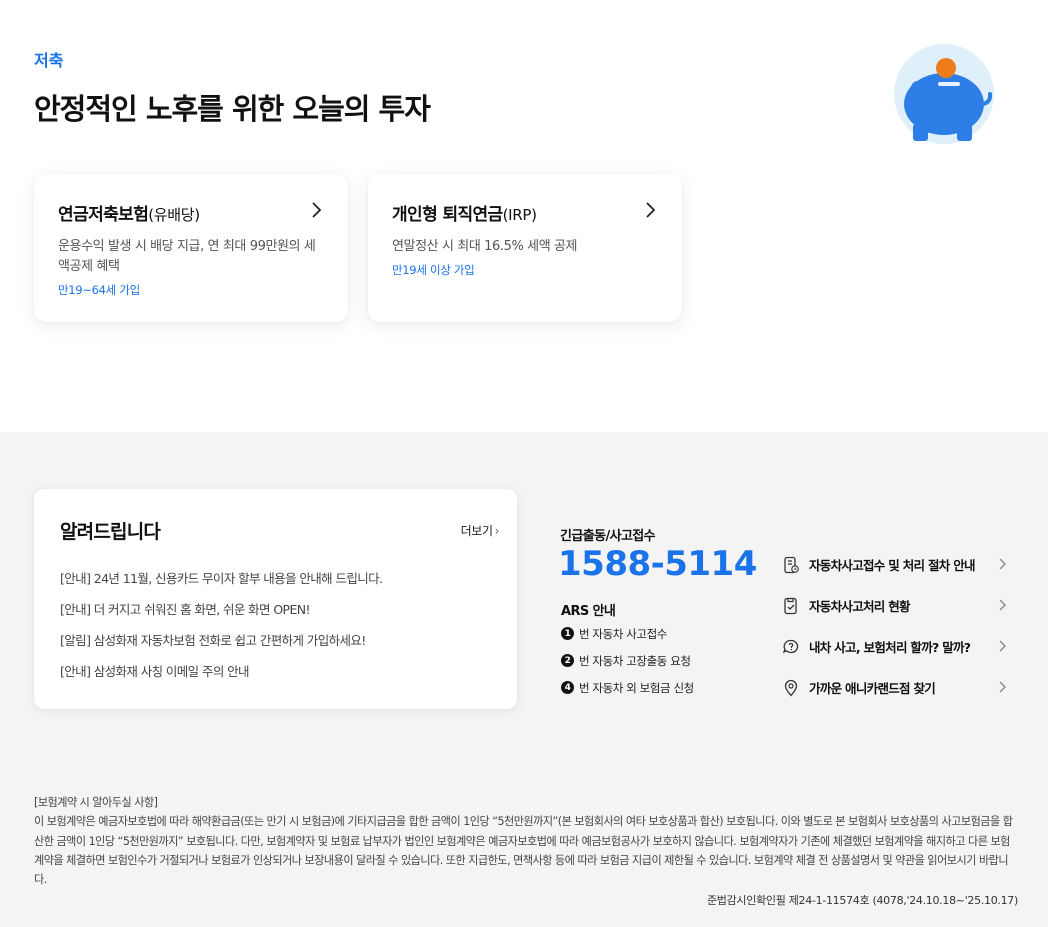 This screenshot has height=927, width=1048. What do you see at coordinates (99, 290) in the screenshot?
I see `card-age-range: 만19~64세 가입` at bounding box center [99, 290].